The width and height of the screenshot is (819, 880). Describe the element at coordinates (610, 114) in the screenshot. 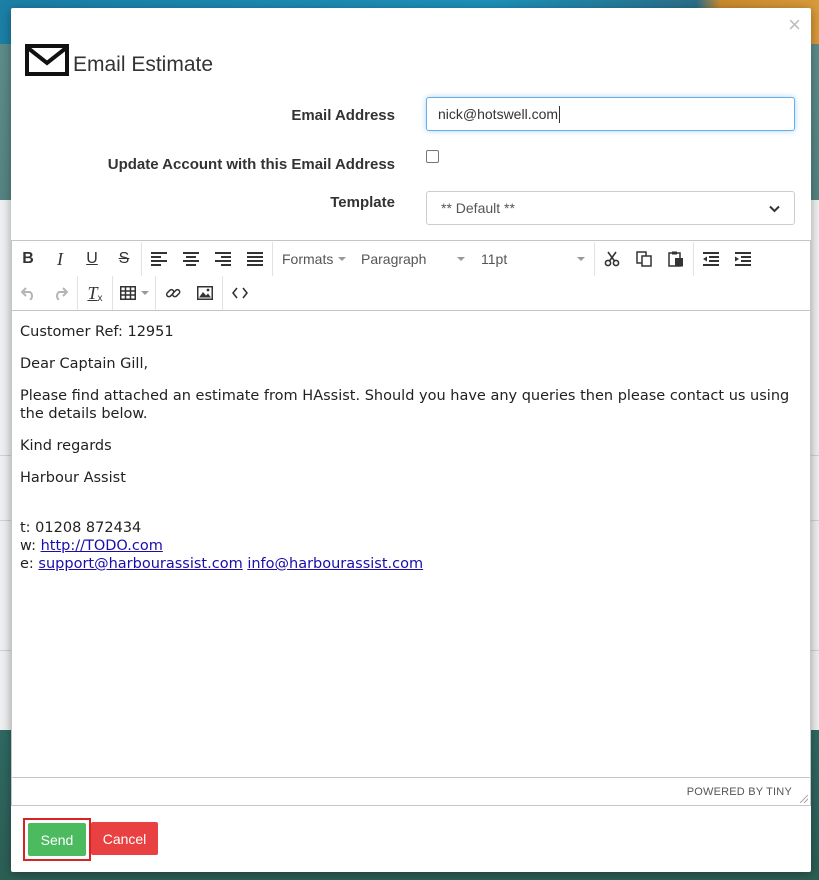

I see `email-address-input: nick@hotswell.com` at that location.